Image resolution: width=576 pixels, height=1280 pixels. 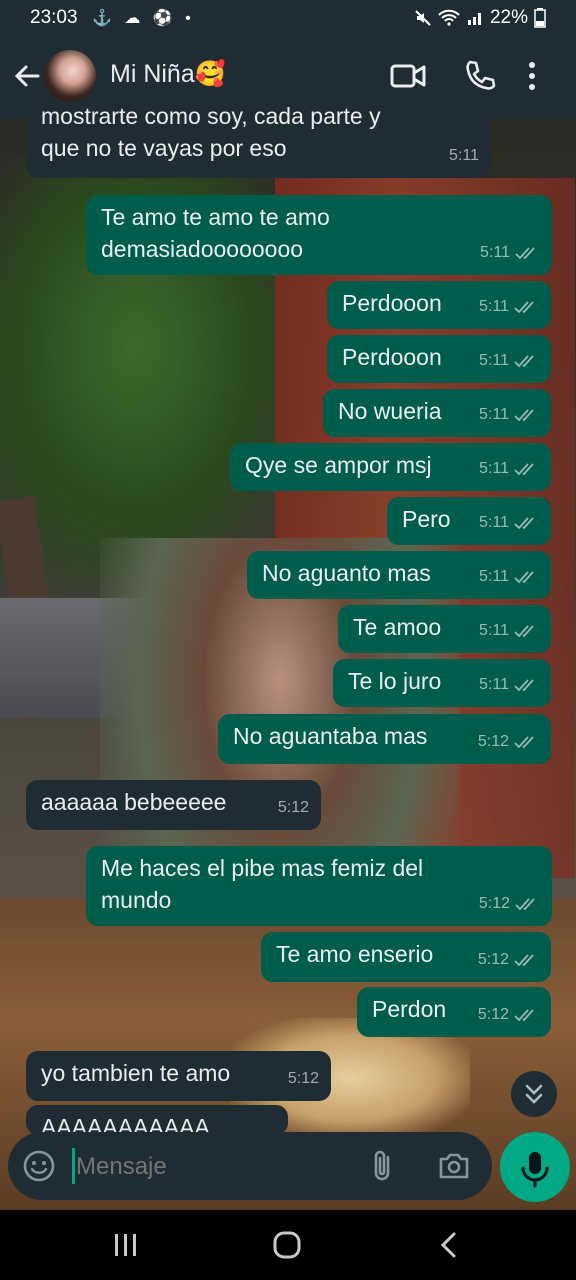 I want to click on outgoing-message: Te amo te amo te amo demasiadoooooooo 5:11, so click(x=319, y=235).